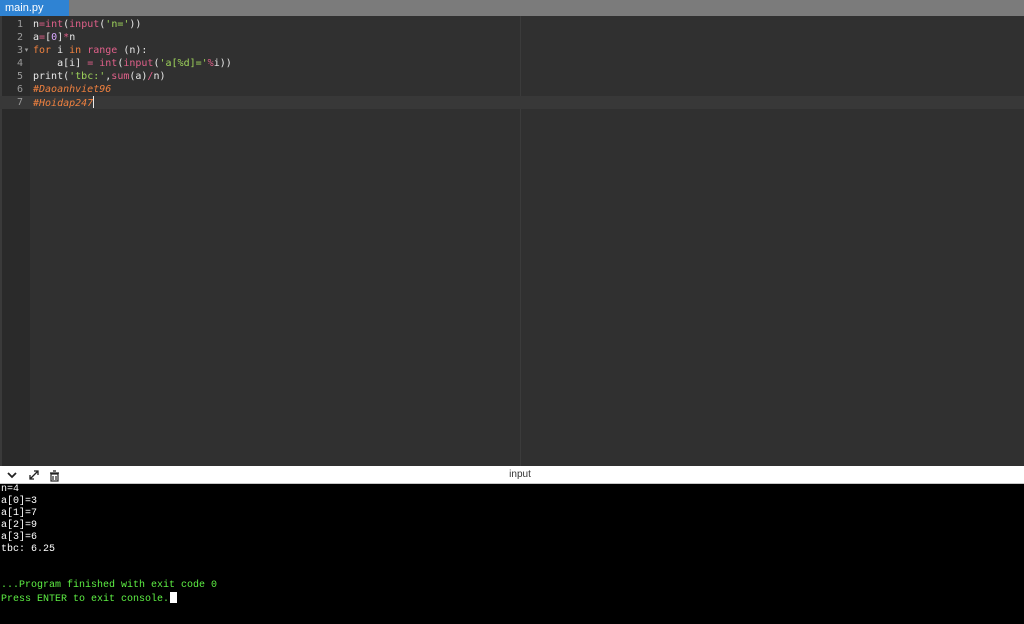 Image resolution: width=1024 pixels, height=624 pixels. Describe the element at coordinates (26, 50) in the screenshot. I see `fold-toggle-icon: ▾` at that location.